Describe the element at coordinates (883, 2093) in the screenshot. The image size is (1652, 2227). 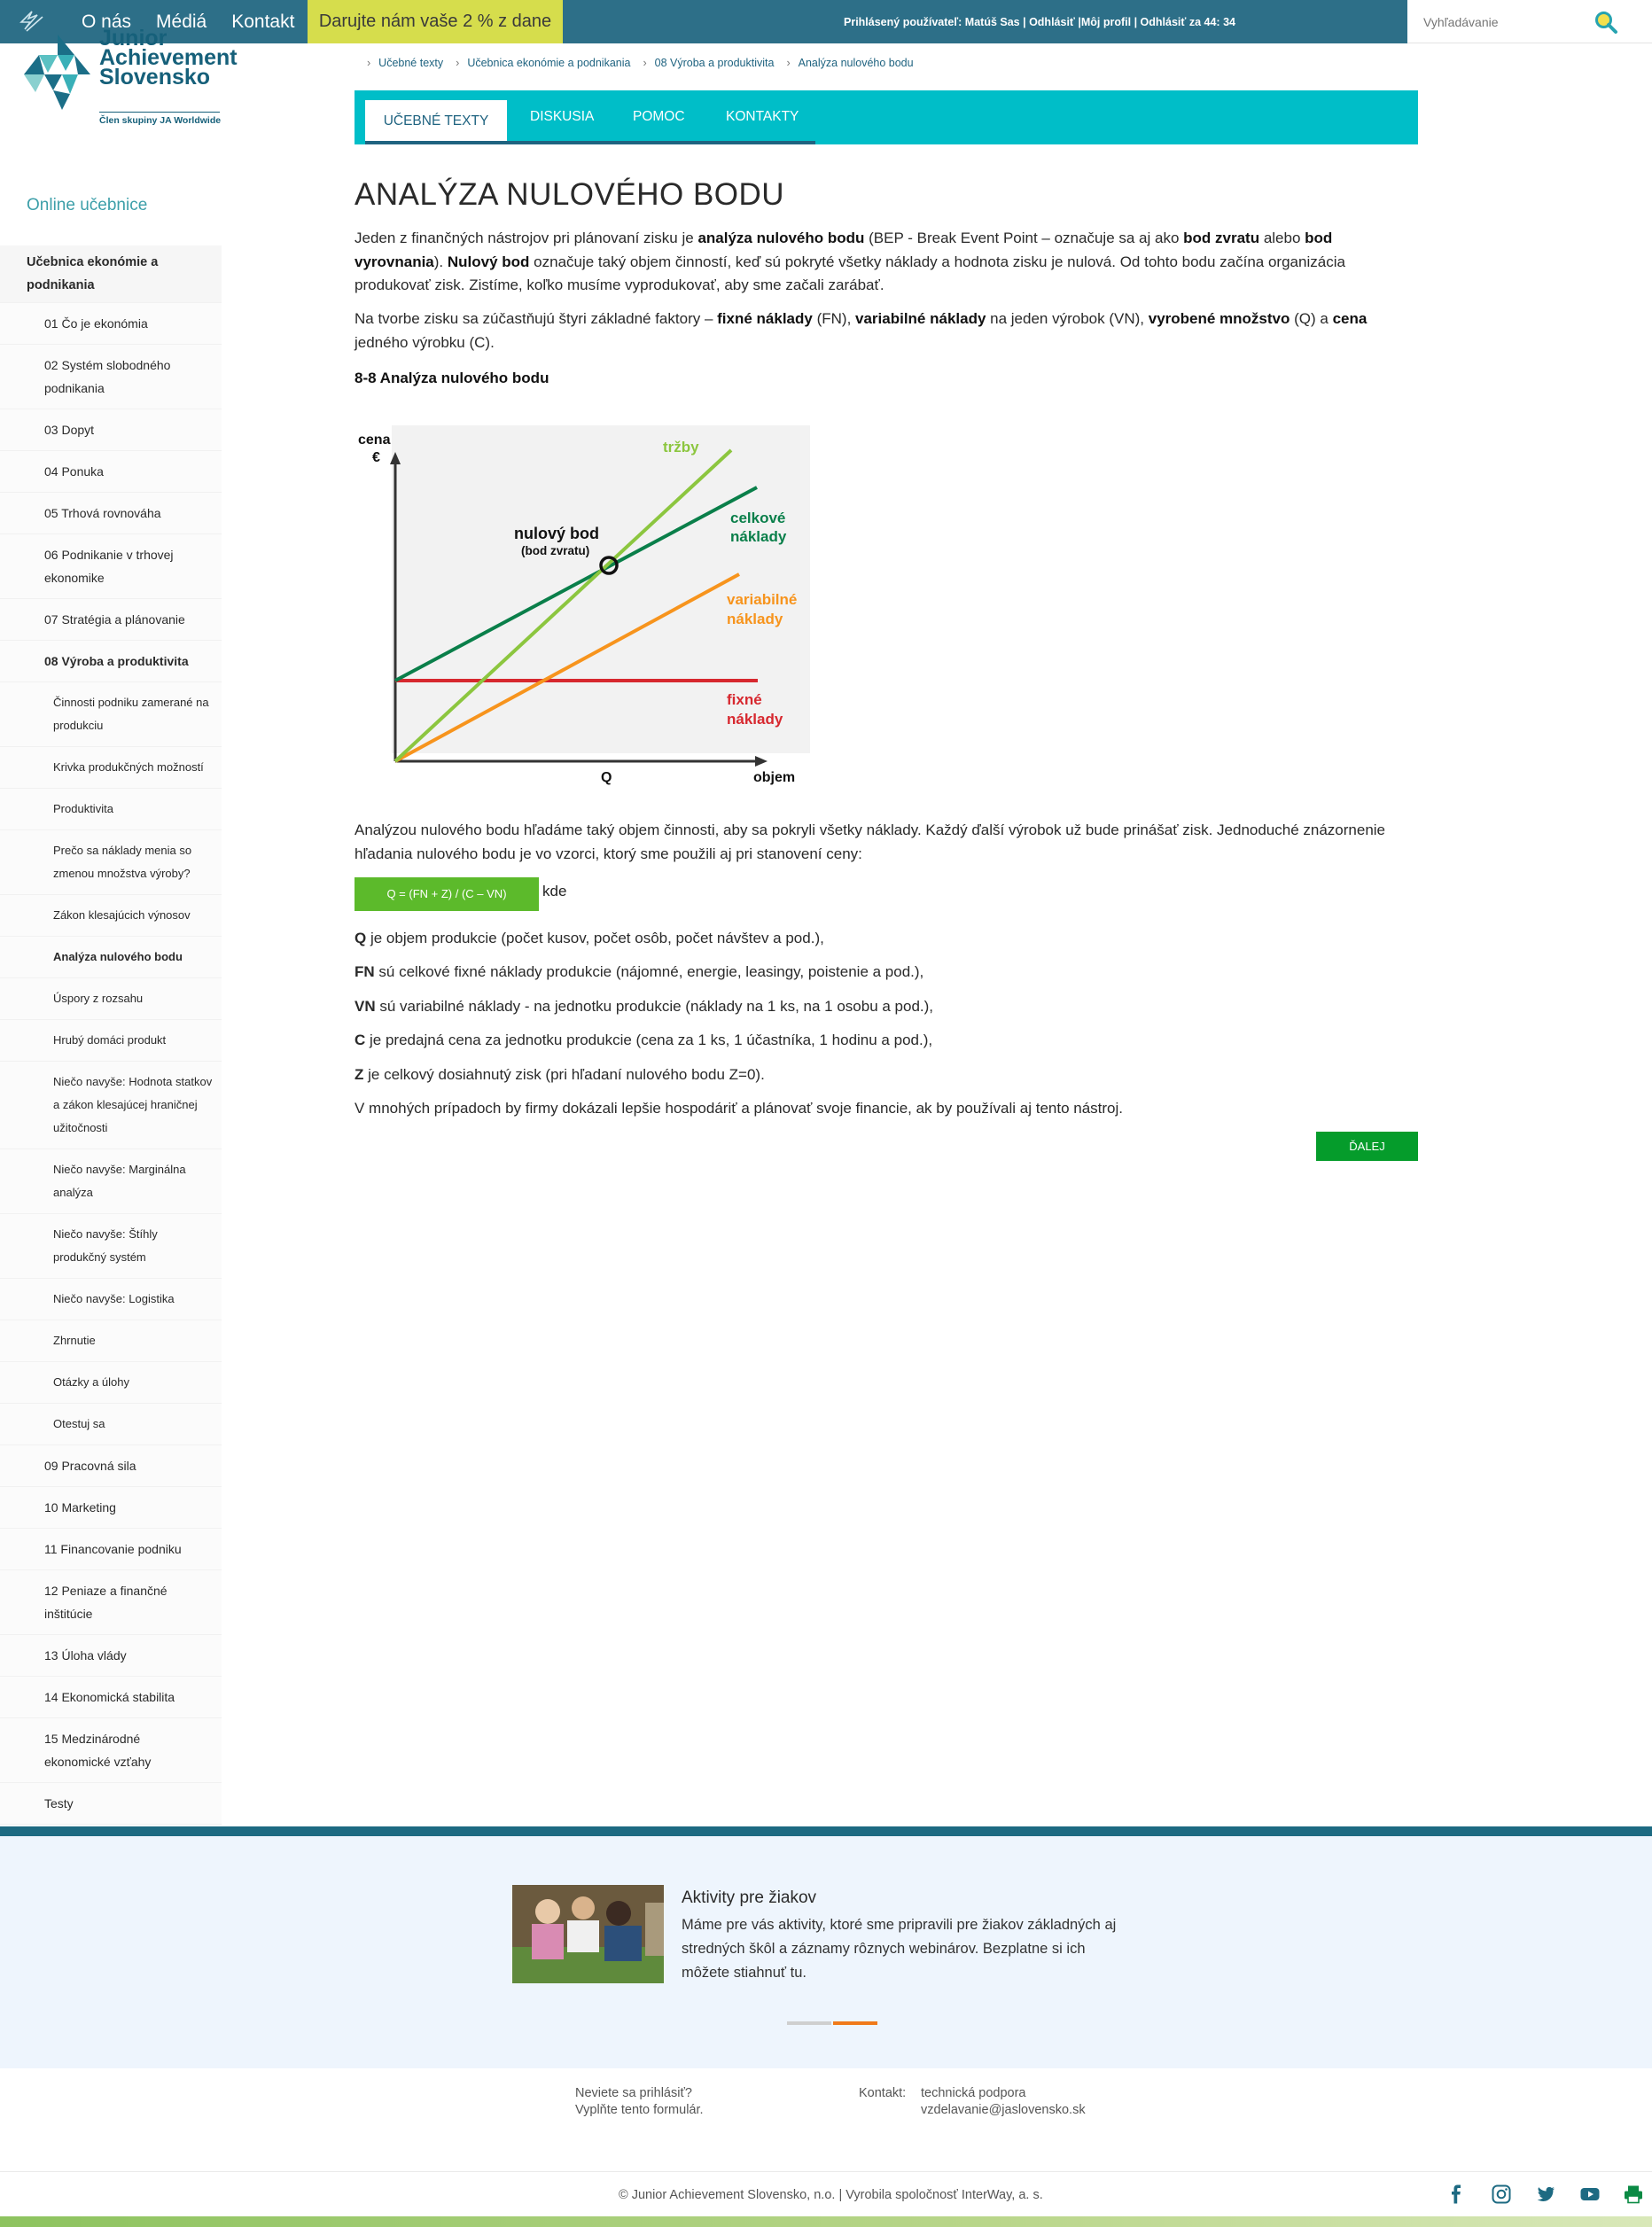
I see `contact-label: Kontakt:` at that location.